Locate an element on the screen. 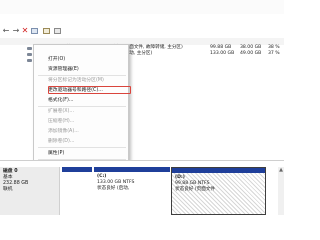 The image size is (320, 240). delete-icon: ✕ is located at coordinates (25, 31).